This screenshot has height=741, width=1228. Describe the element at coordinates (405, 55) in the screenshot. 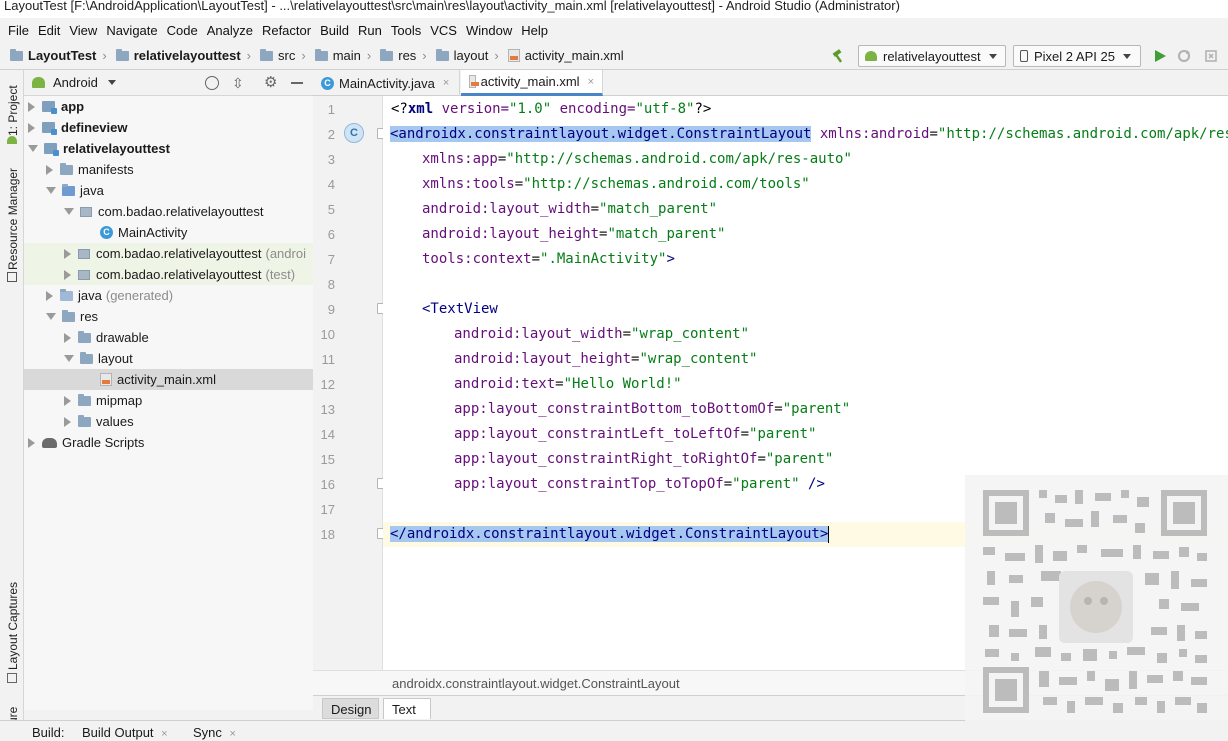

I see `breadcrumb-item-res: res ›` at that location.